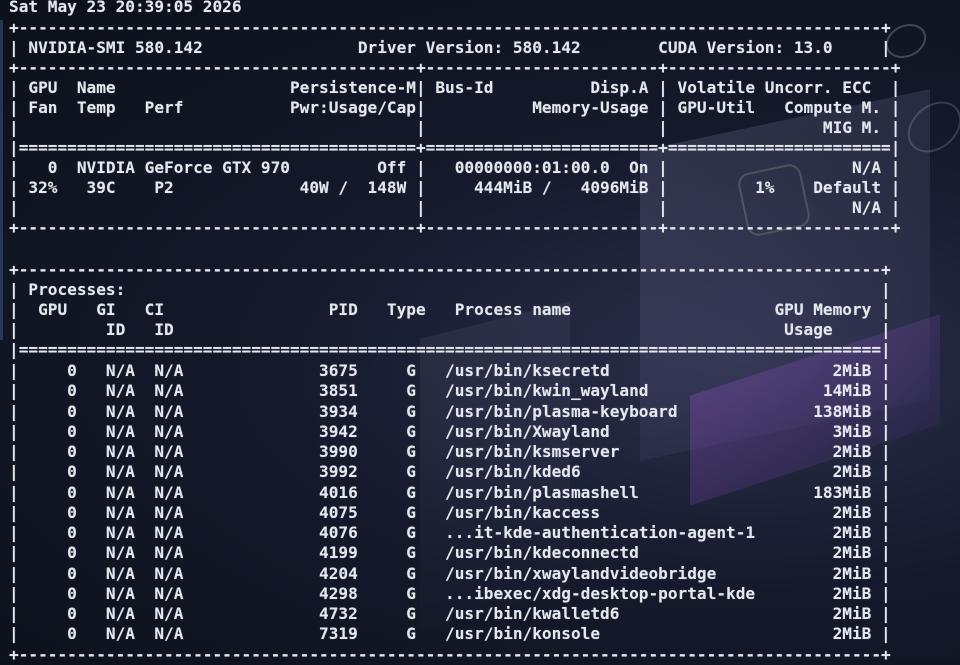  I want to click on process-column-header-2: | ID ID Usage |, so click(450, 329).